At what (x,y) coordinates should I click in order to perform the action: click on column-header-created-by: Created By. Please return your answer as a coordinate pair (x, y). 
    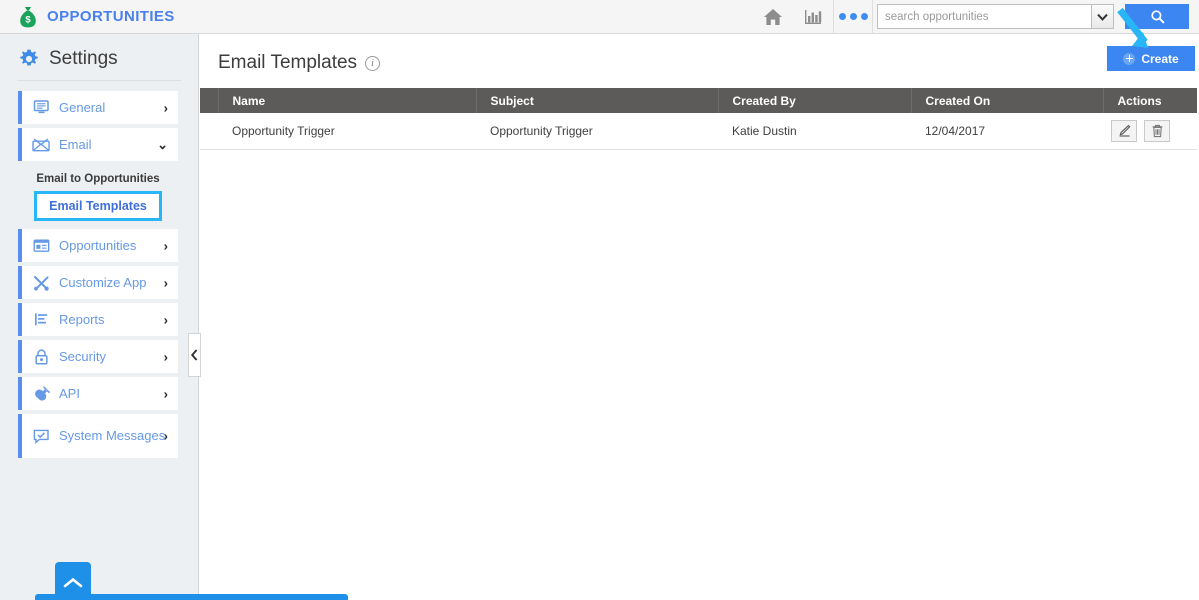
    Looking at the image, I should click on (815, 100).